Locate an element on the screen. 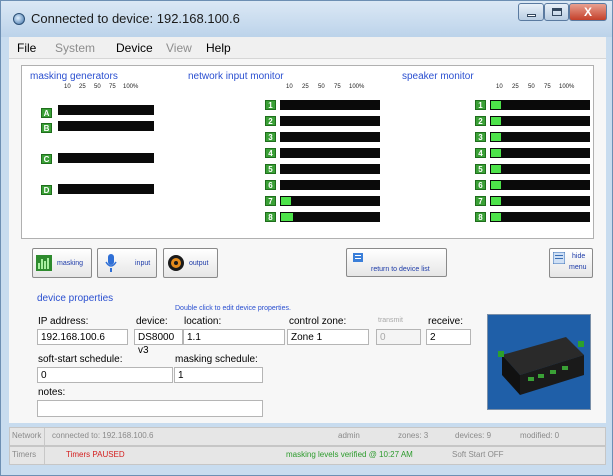 This screenshot has width=613, height=476. transmit-field: 0 is located at coordinates (398, 337).